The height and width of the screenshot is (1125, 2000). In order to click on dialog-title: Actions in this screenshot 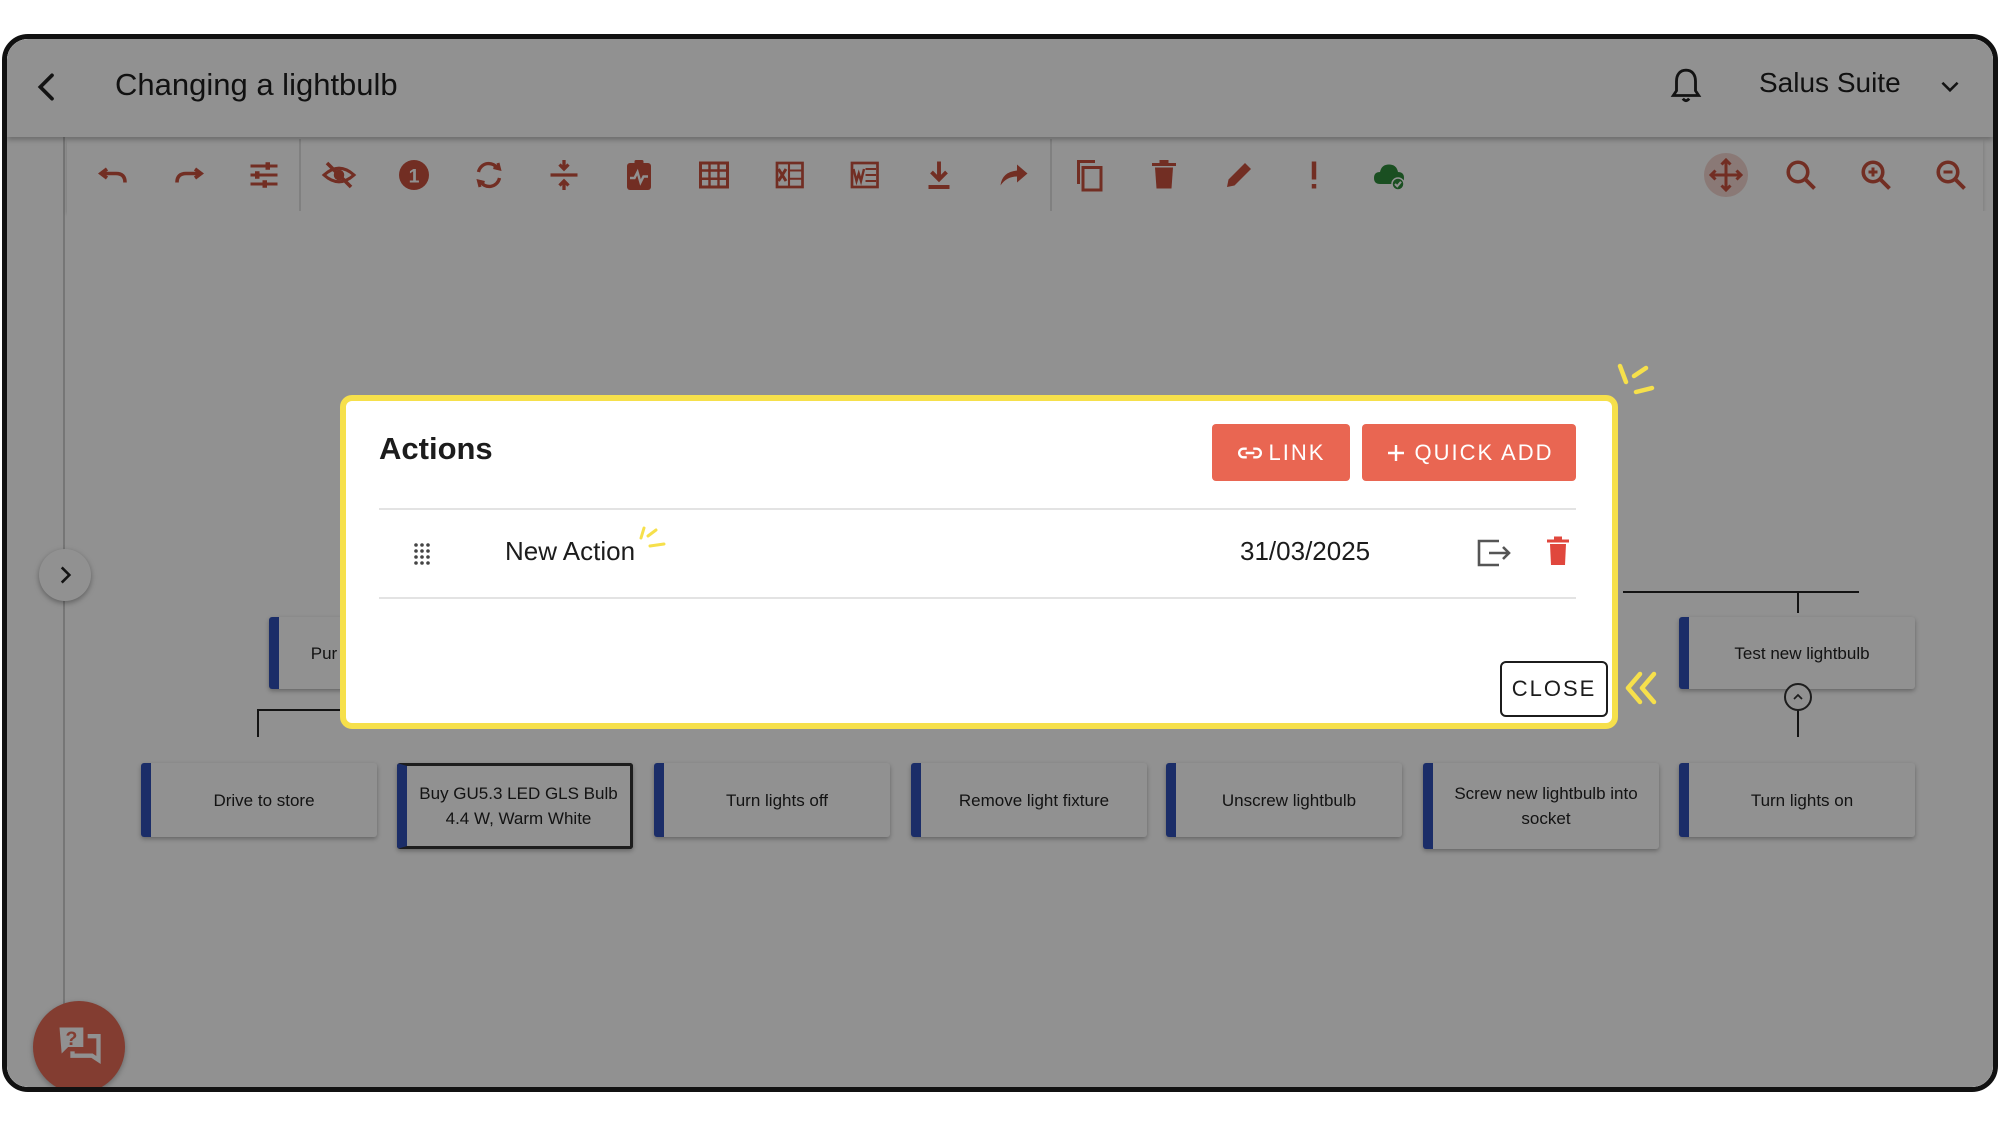, I will do `click(436, 448)`.